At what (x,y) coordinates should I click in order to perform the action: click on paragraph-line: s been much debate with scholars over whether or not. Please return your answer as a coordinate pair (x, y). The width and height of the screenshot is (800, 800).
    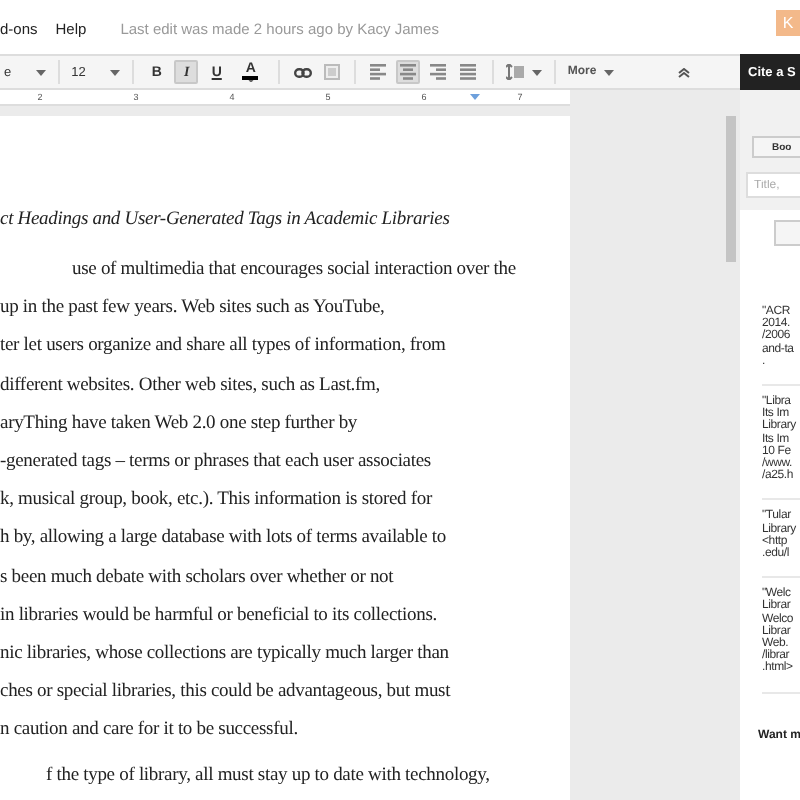
    Looking at the image, I should click on (198, 578).